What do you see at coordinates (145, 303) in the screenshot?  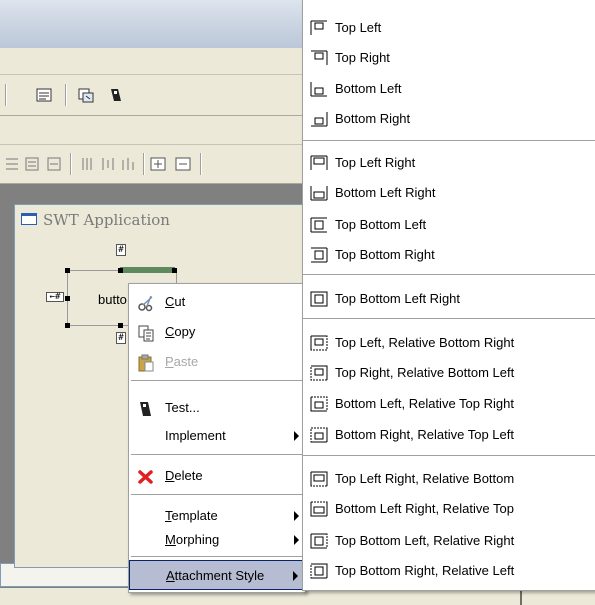 I see `scissors-icon` at bounding box center [145, 303].